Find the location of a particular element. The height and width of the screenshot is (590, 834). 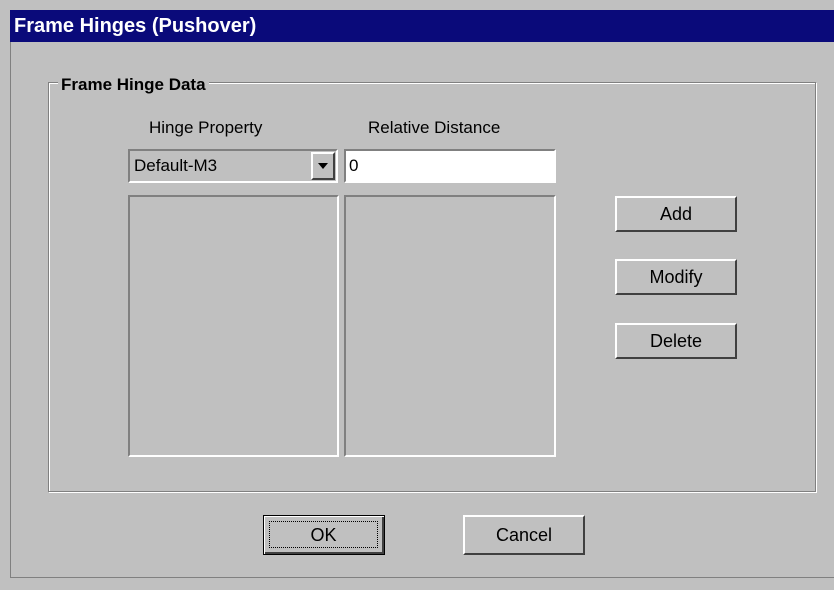

ok-button-label: OK is located at coordinates (323, 534).